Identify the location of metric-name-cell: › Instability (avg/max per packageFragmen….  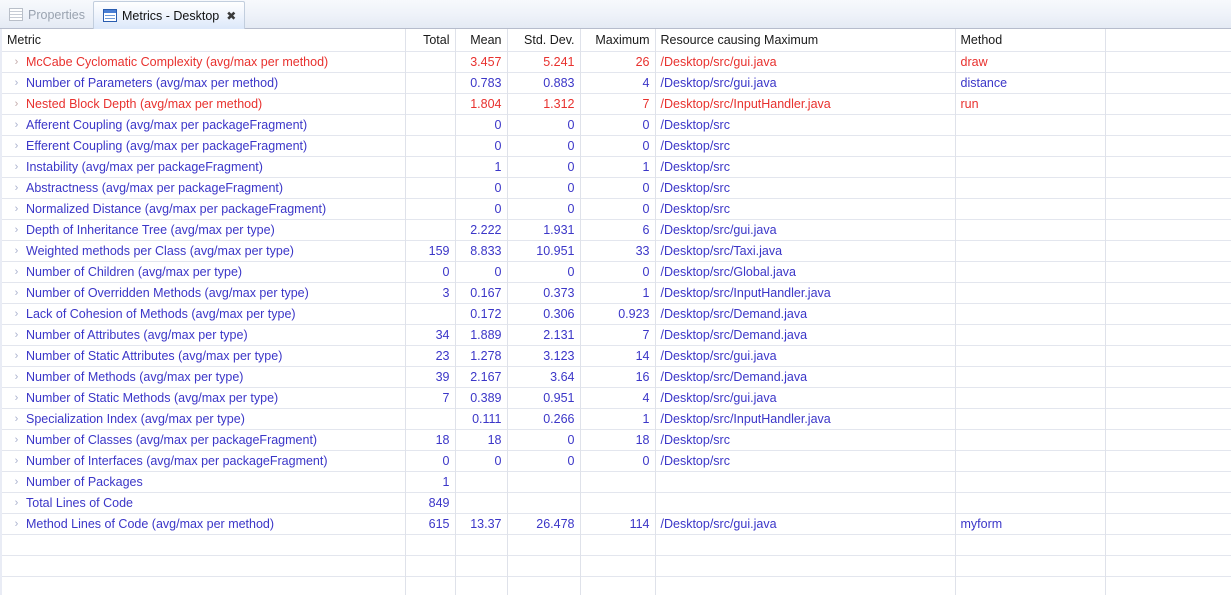
(204, 167).